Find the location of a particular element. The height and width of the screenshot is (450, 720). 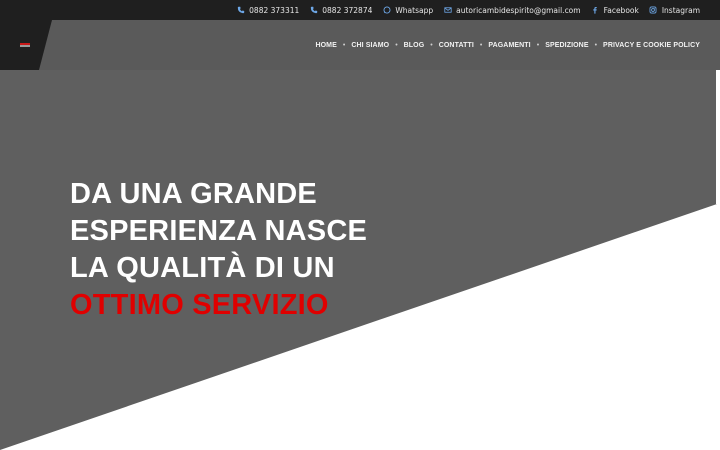

hero-line-1: DA UNA GRANDE is located at coordinates (193, 194).